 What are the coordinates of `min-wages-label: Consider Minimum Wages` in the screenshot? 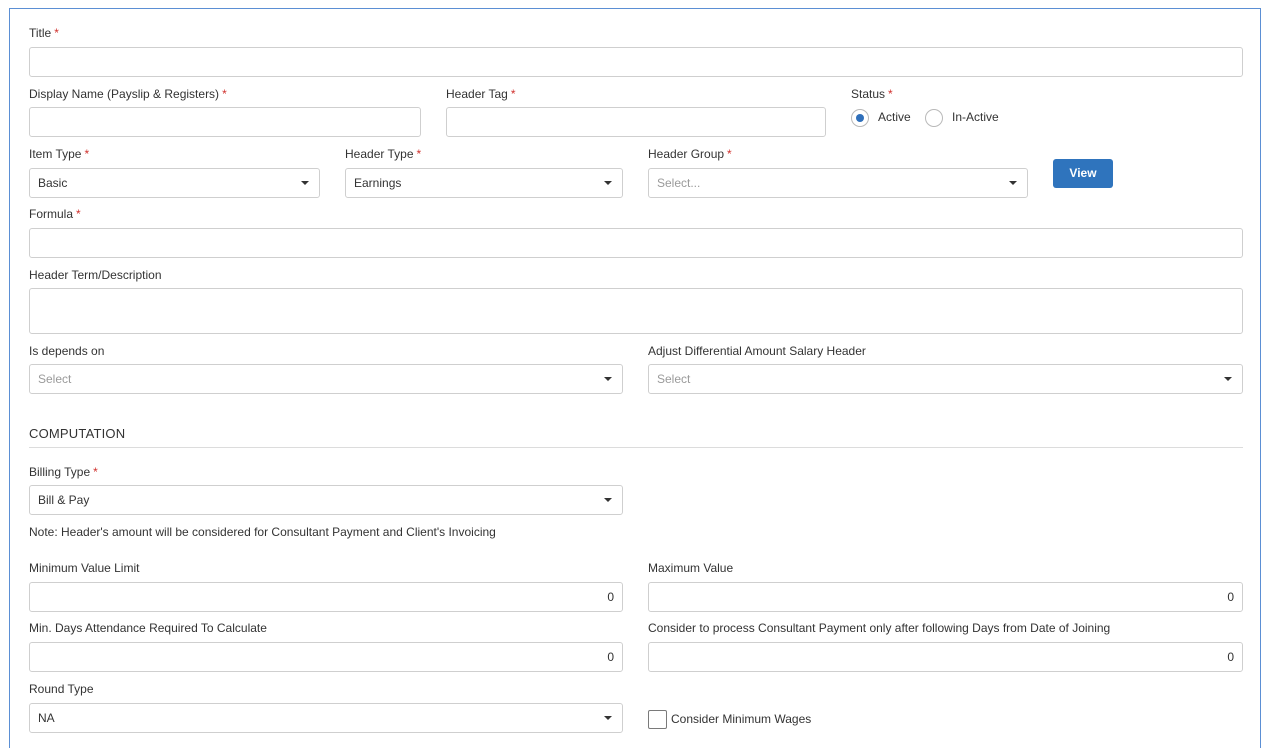 It's located at (741, 719).